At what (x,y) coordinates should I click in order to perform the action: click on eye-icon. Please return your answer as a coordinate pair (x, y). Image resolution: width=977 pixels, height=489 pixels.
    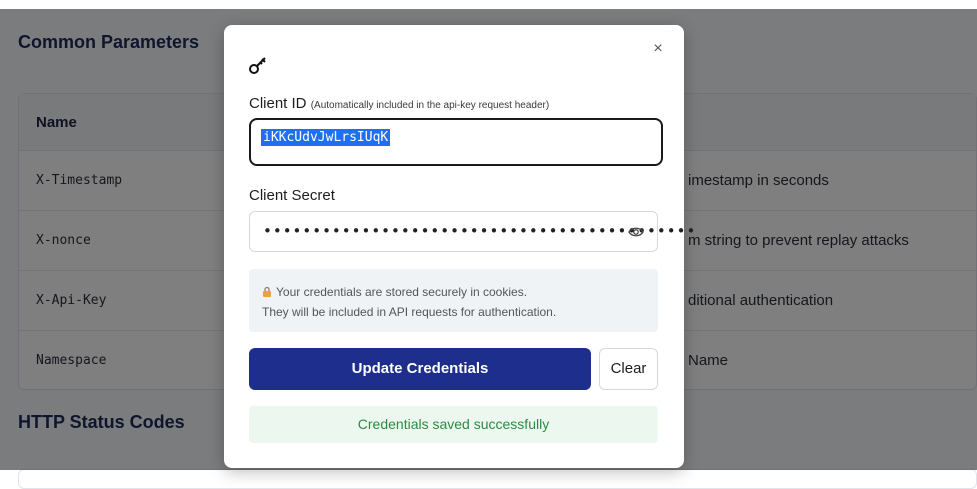
    Looking at the image, I should click on (636, 232).